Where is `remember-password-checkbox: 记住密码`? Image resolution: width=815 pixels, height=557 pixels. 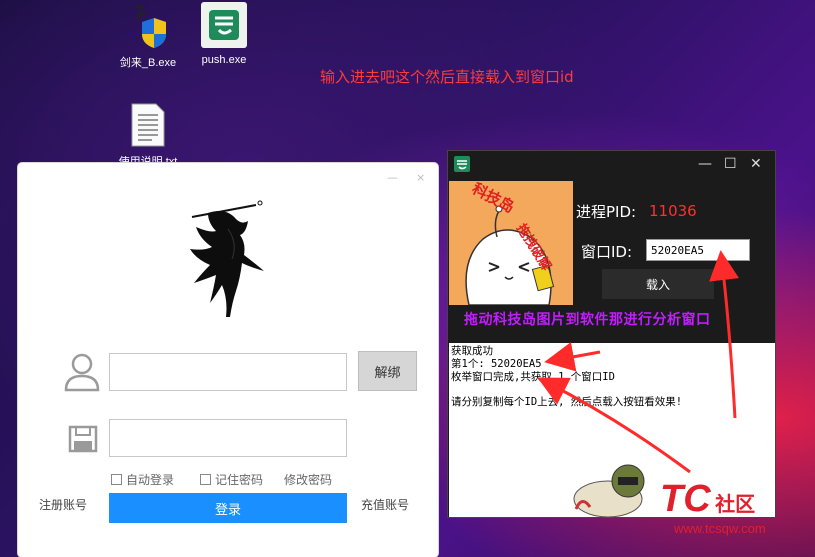
remember-password-checkbox: 记住密码 is located at coordinates (231, 479).